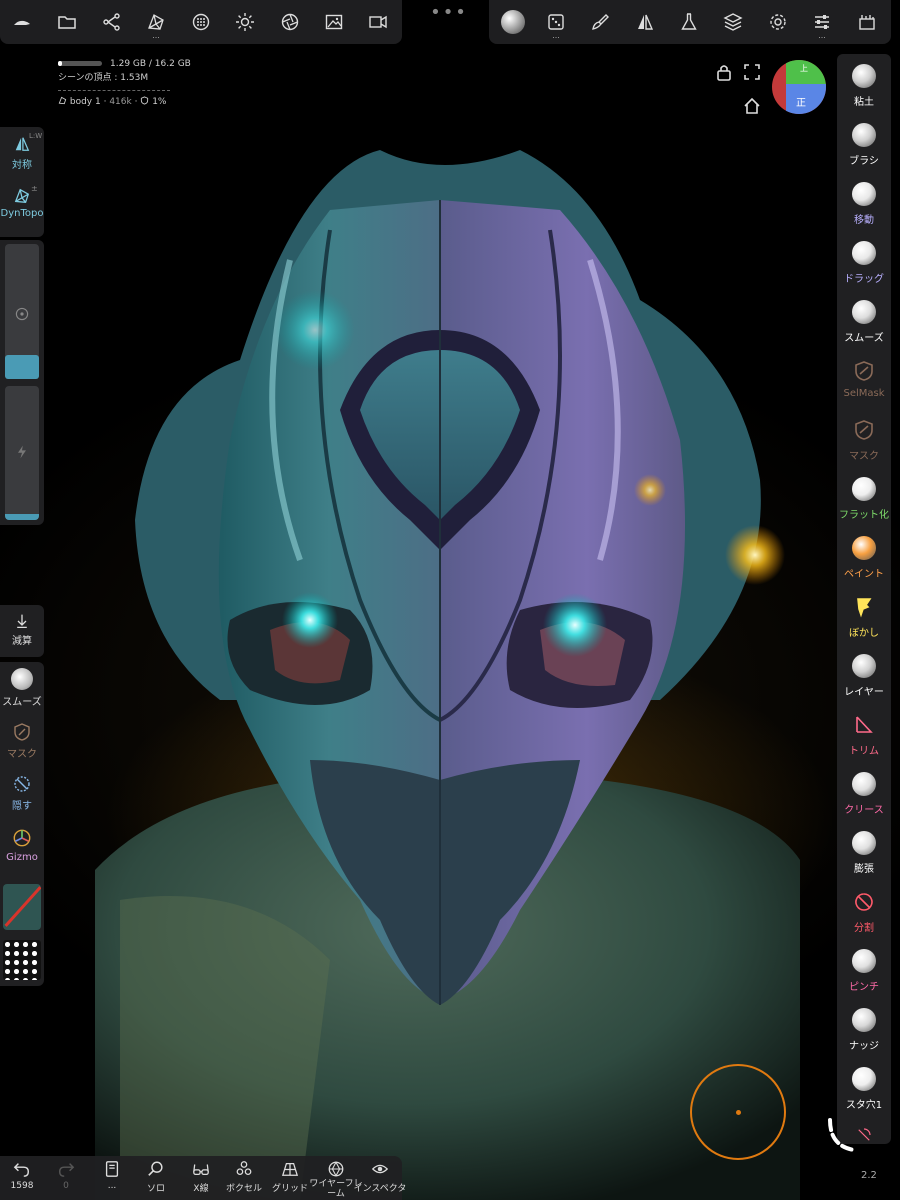 The width and height of the screenshot is (900, 1200). Describe the element at coordinates (22, 960) in the screenshot. I see `alpha-texture-swatch` at that location.